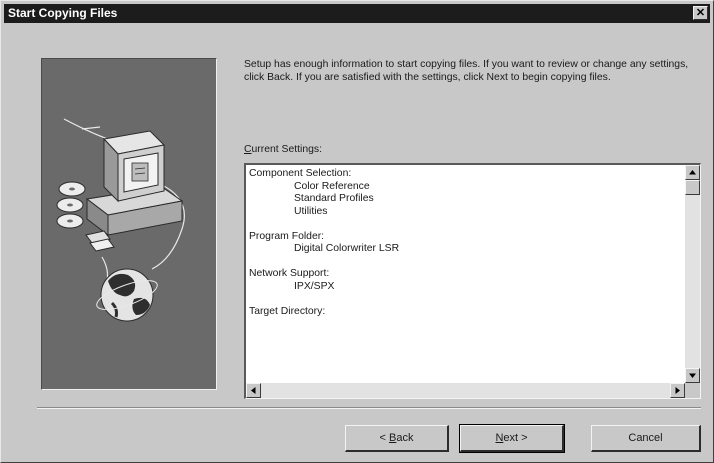 Image resolution: width=714 pixels, height=463 pixels. I want to click on cancel-button: Cancel, so click(646, 438).